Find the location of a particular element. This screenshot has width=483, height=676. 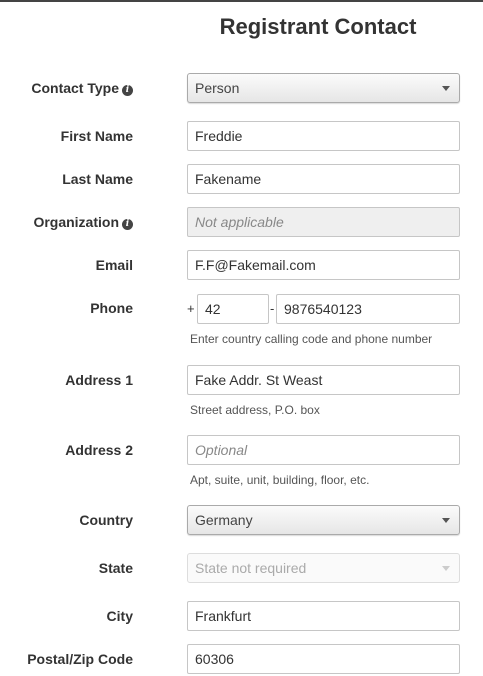

phone-plus-sign: + is located at coordinates (191, 308).